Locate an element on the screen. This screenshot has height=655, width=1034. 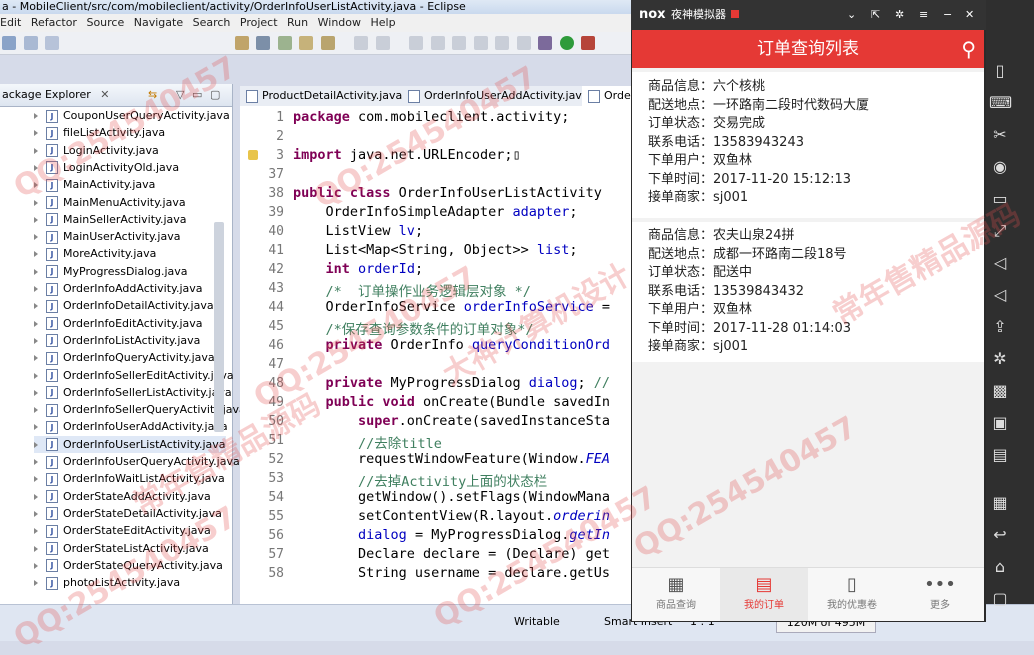
stop-icon is located at coordinates (459, 43).